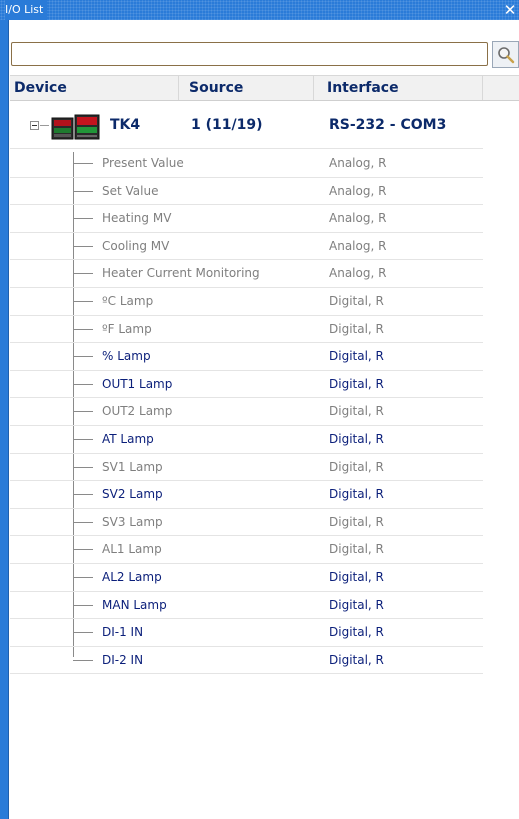  Describe the element at coordinates (246, 577) in the screenshot. I see `io-item-row: AL2 Lamp Digital, R` at that location.